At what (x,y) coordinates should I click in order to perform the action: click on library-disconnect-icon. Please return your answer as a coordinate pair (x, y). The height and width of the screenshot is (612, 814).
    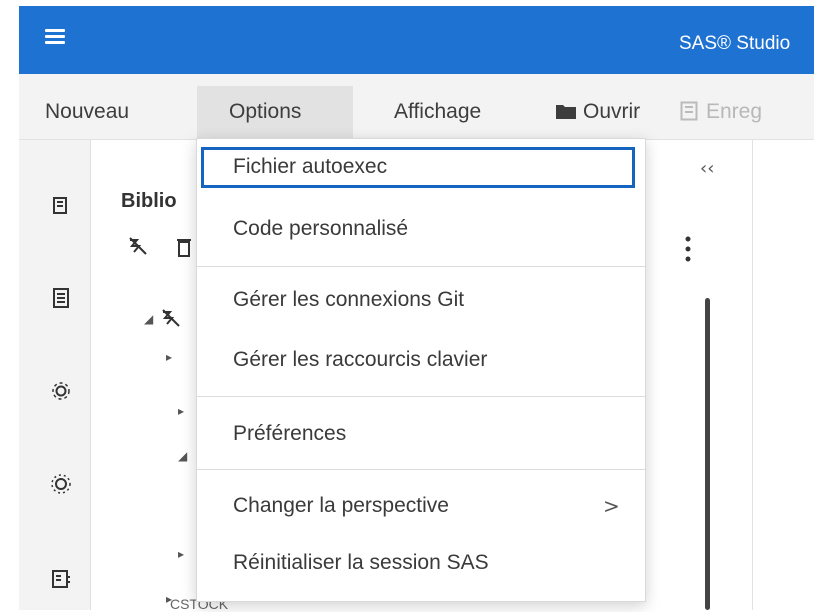
    Looking at the image, I should click on (138, 246).